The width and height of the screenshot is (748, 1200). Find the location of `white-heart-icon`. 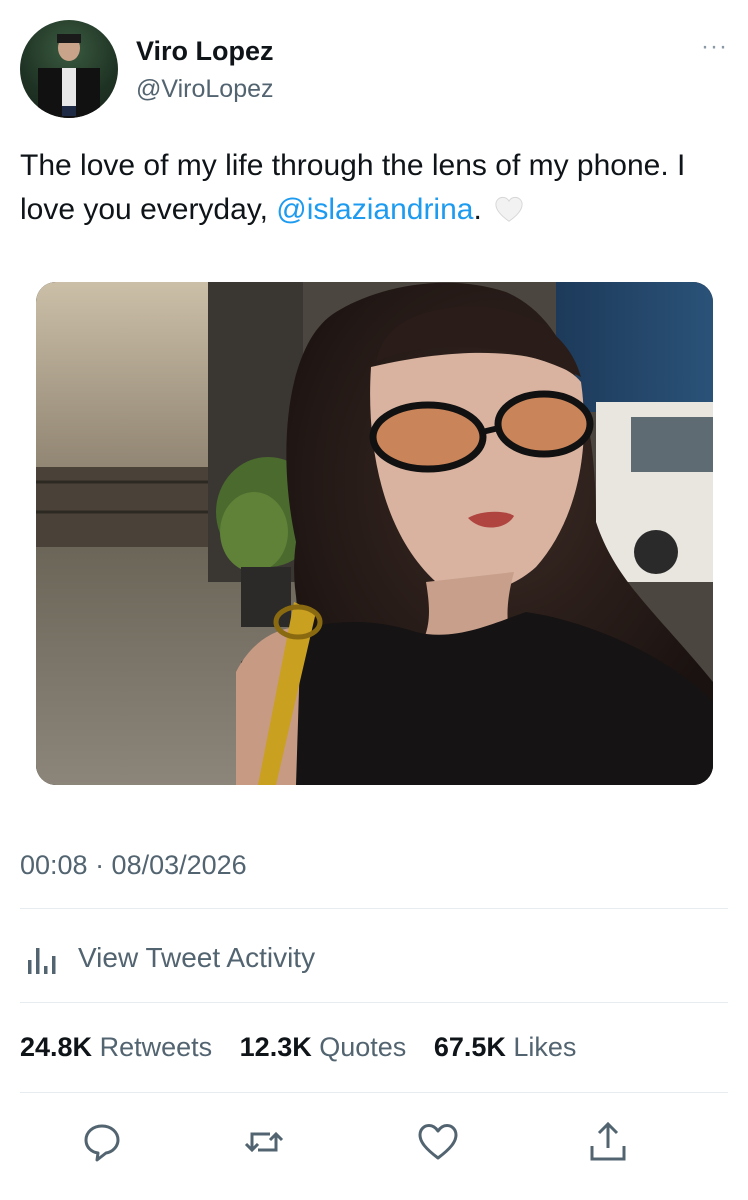

white-heart-icon is located at coordinates (509, 209).